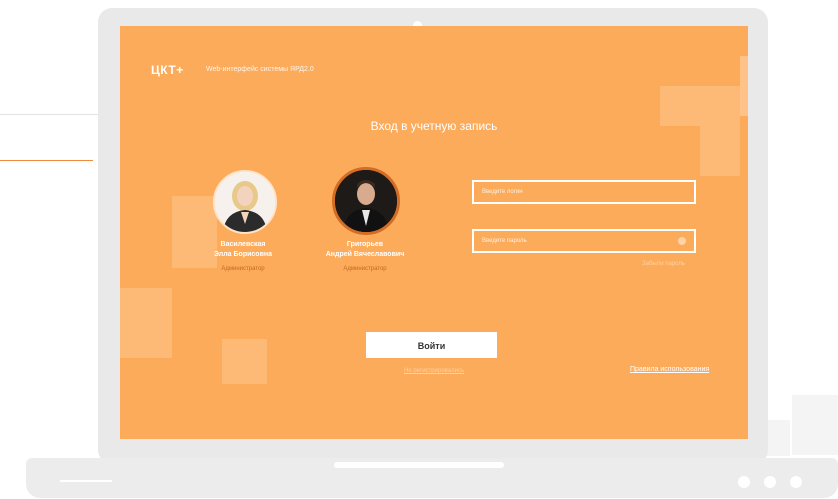 The height and width of the screenshot is (499, 838). What do you see at coordinates (584, 192) in the screenshot?
I see `login-input: Введите логин` at bounding box center [584, 192].